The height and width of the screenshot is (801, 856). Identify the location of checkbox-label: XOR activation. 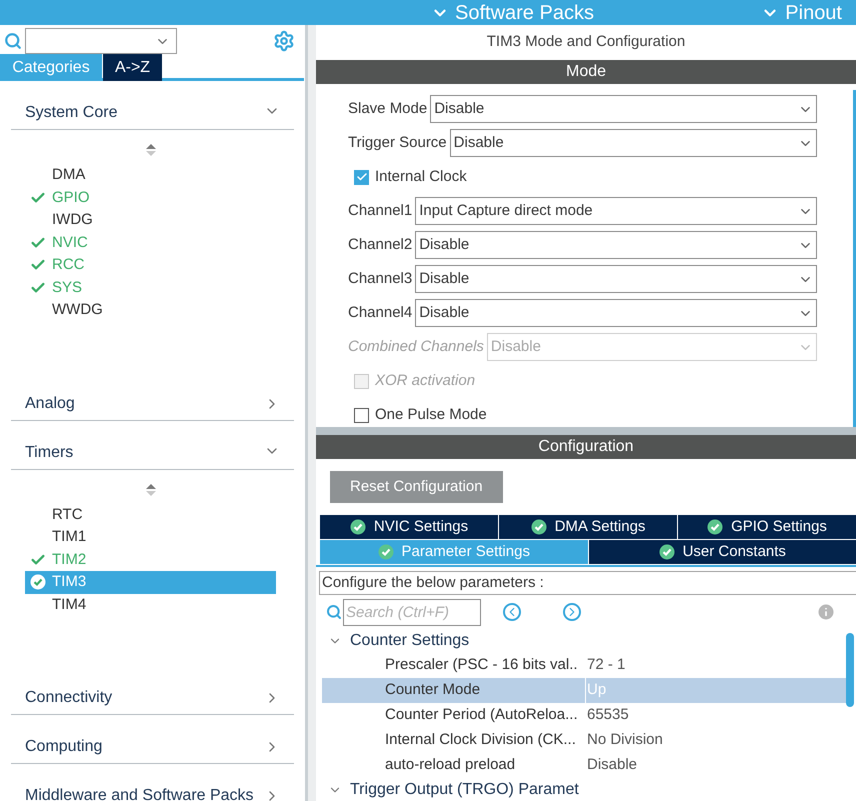
(425, 380).